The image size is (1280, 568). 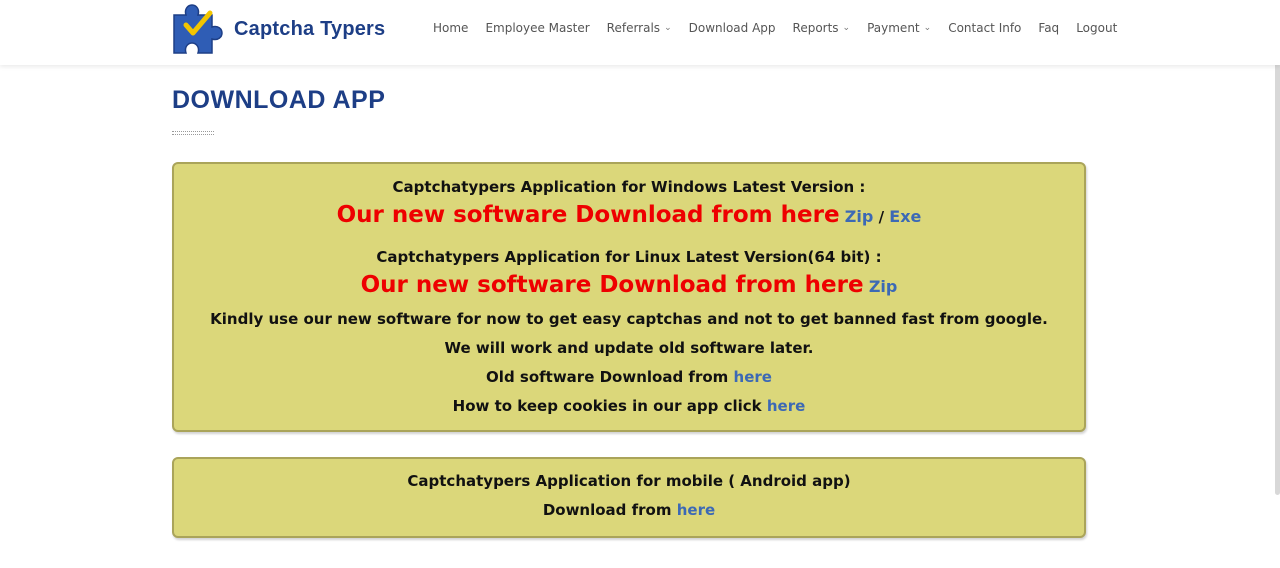 What do you see at coordinates (893, 28) in the screenshot?
I see `nav-label: Payment` at bounding box center [893, 28].